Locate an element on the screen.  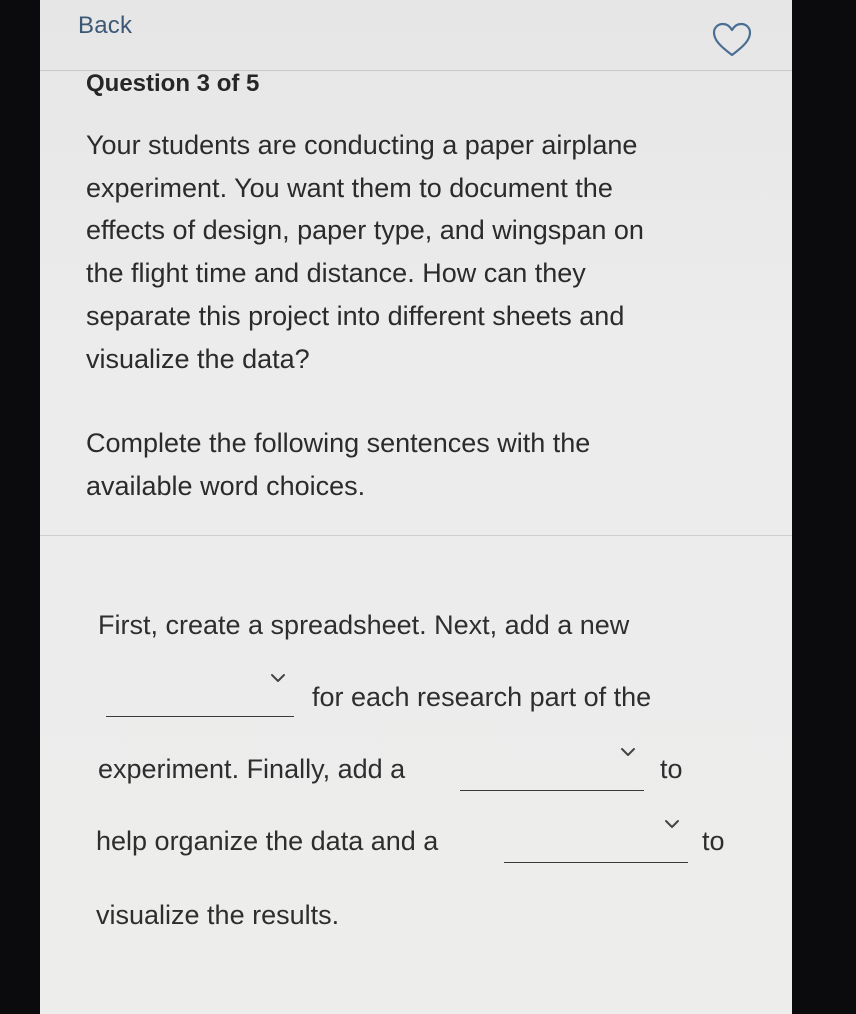
question-counter: Question 3 of 5 is located at coordinates (173, 83).